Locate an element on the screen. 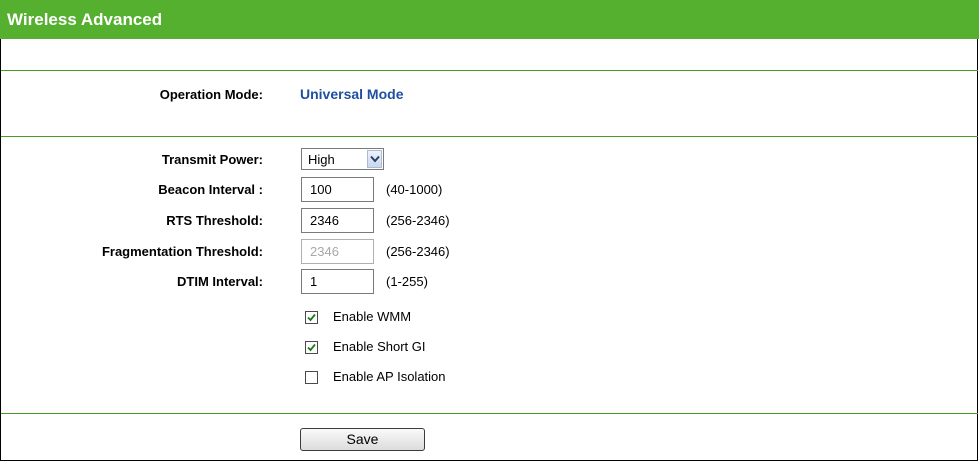  enable-ap-isolation-label: Enable AP Isolation is located at coordinates (389, 376).